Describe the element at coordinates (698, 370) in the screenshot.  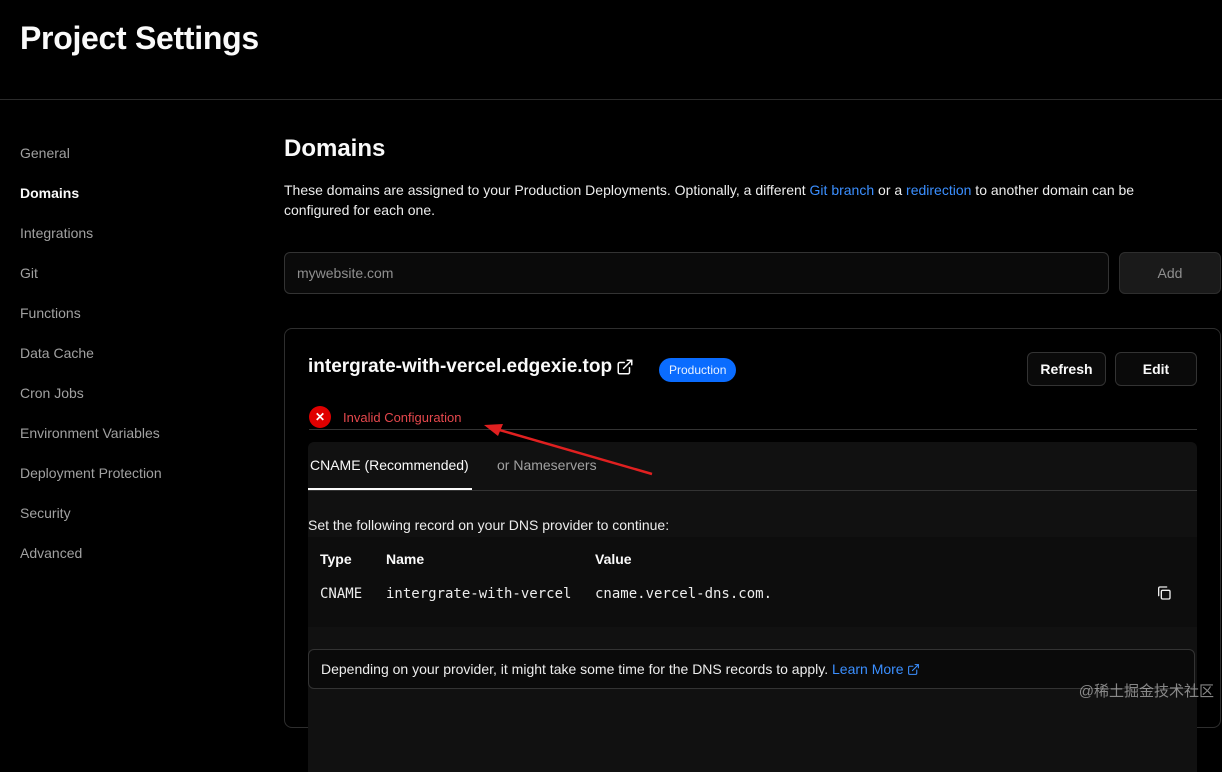
I see `production-badge: Production` at that location.